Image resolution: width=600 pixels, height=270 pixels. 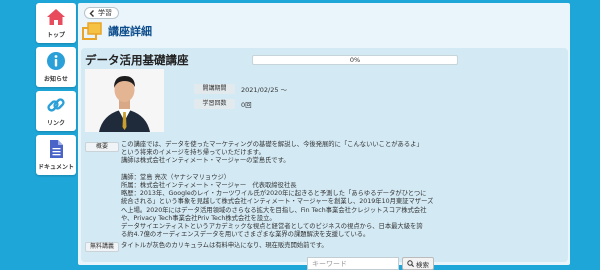 I want to click on sidebar: トップ お知らせ リンク ドキュメント, so click(x=56, y=89).